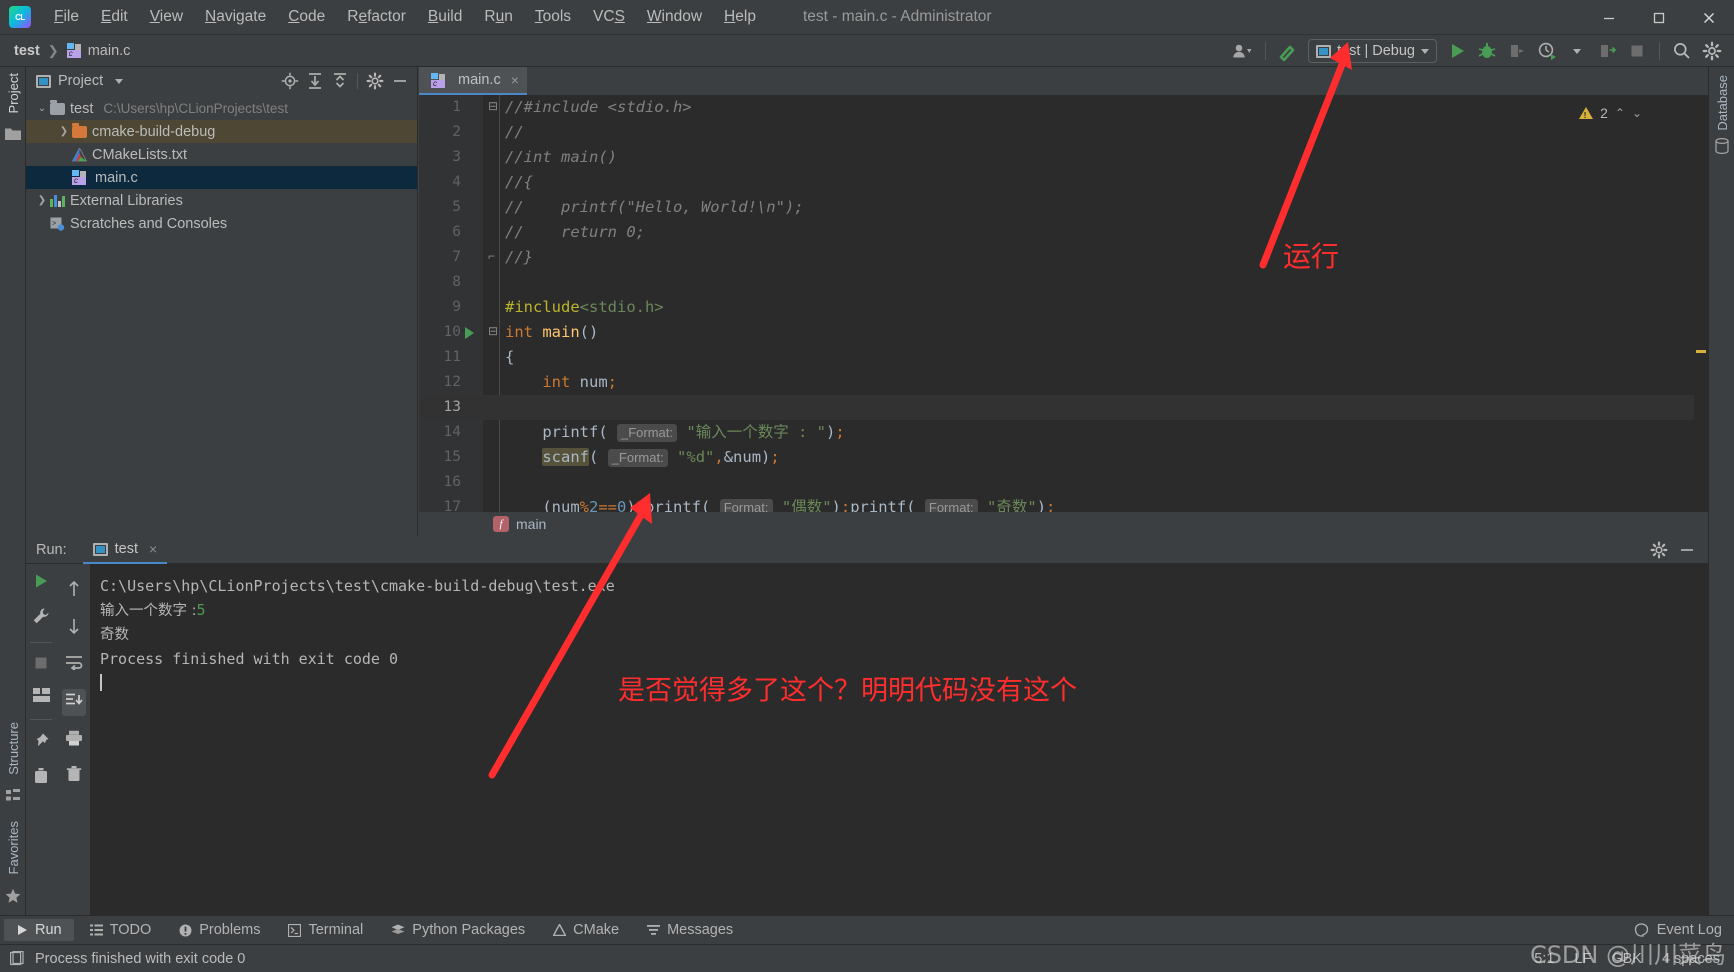  What do you see at coordinates (1607, 51) in the screenshot?
I see `coverage-button` at bounding box center [1607, 51].